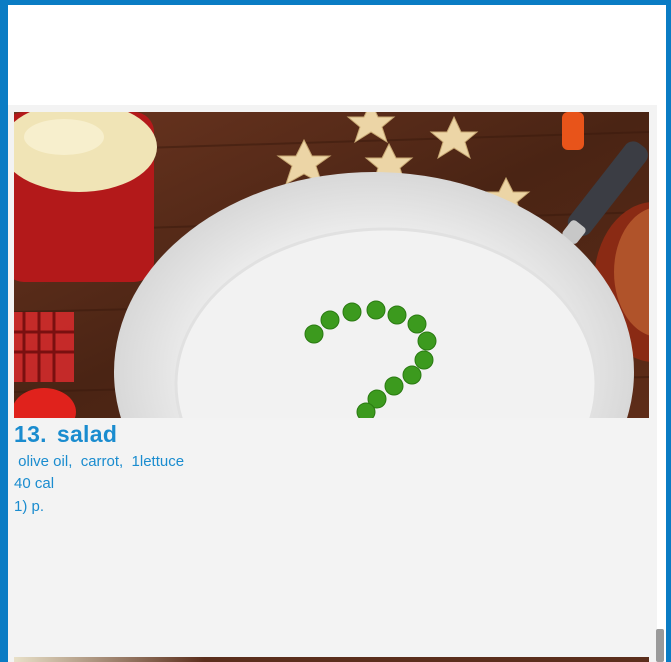 This screenshot has height=662, width=671. I want to click on scrollbar-thumb, so click(660, 645).